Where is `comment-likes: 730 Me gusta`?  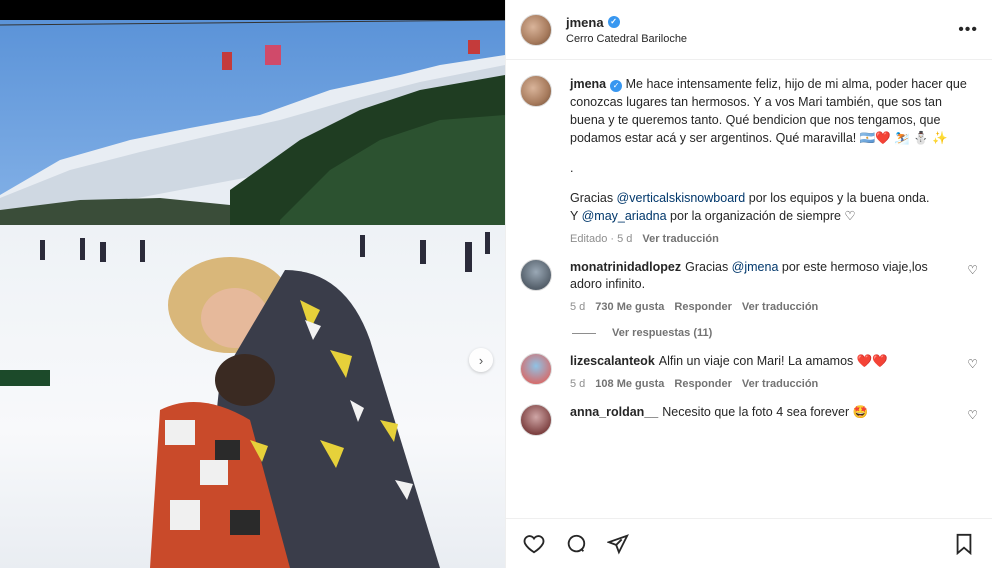 comment-likes: 730 Me gusta is located at coordinates (629, 307).